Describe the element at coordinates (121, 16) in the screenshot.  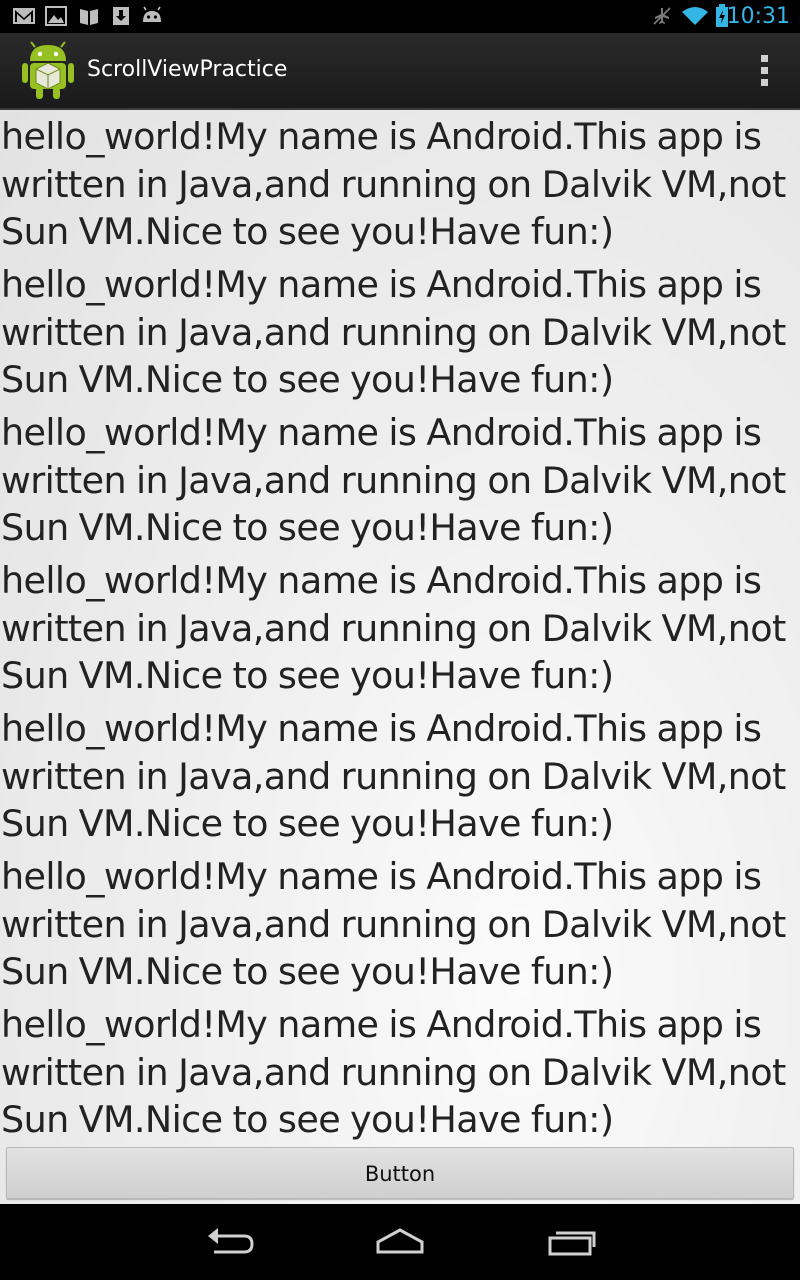
I see `download-icon` at that location.